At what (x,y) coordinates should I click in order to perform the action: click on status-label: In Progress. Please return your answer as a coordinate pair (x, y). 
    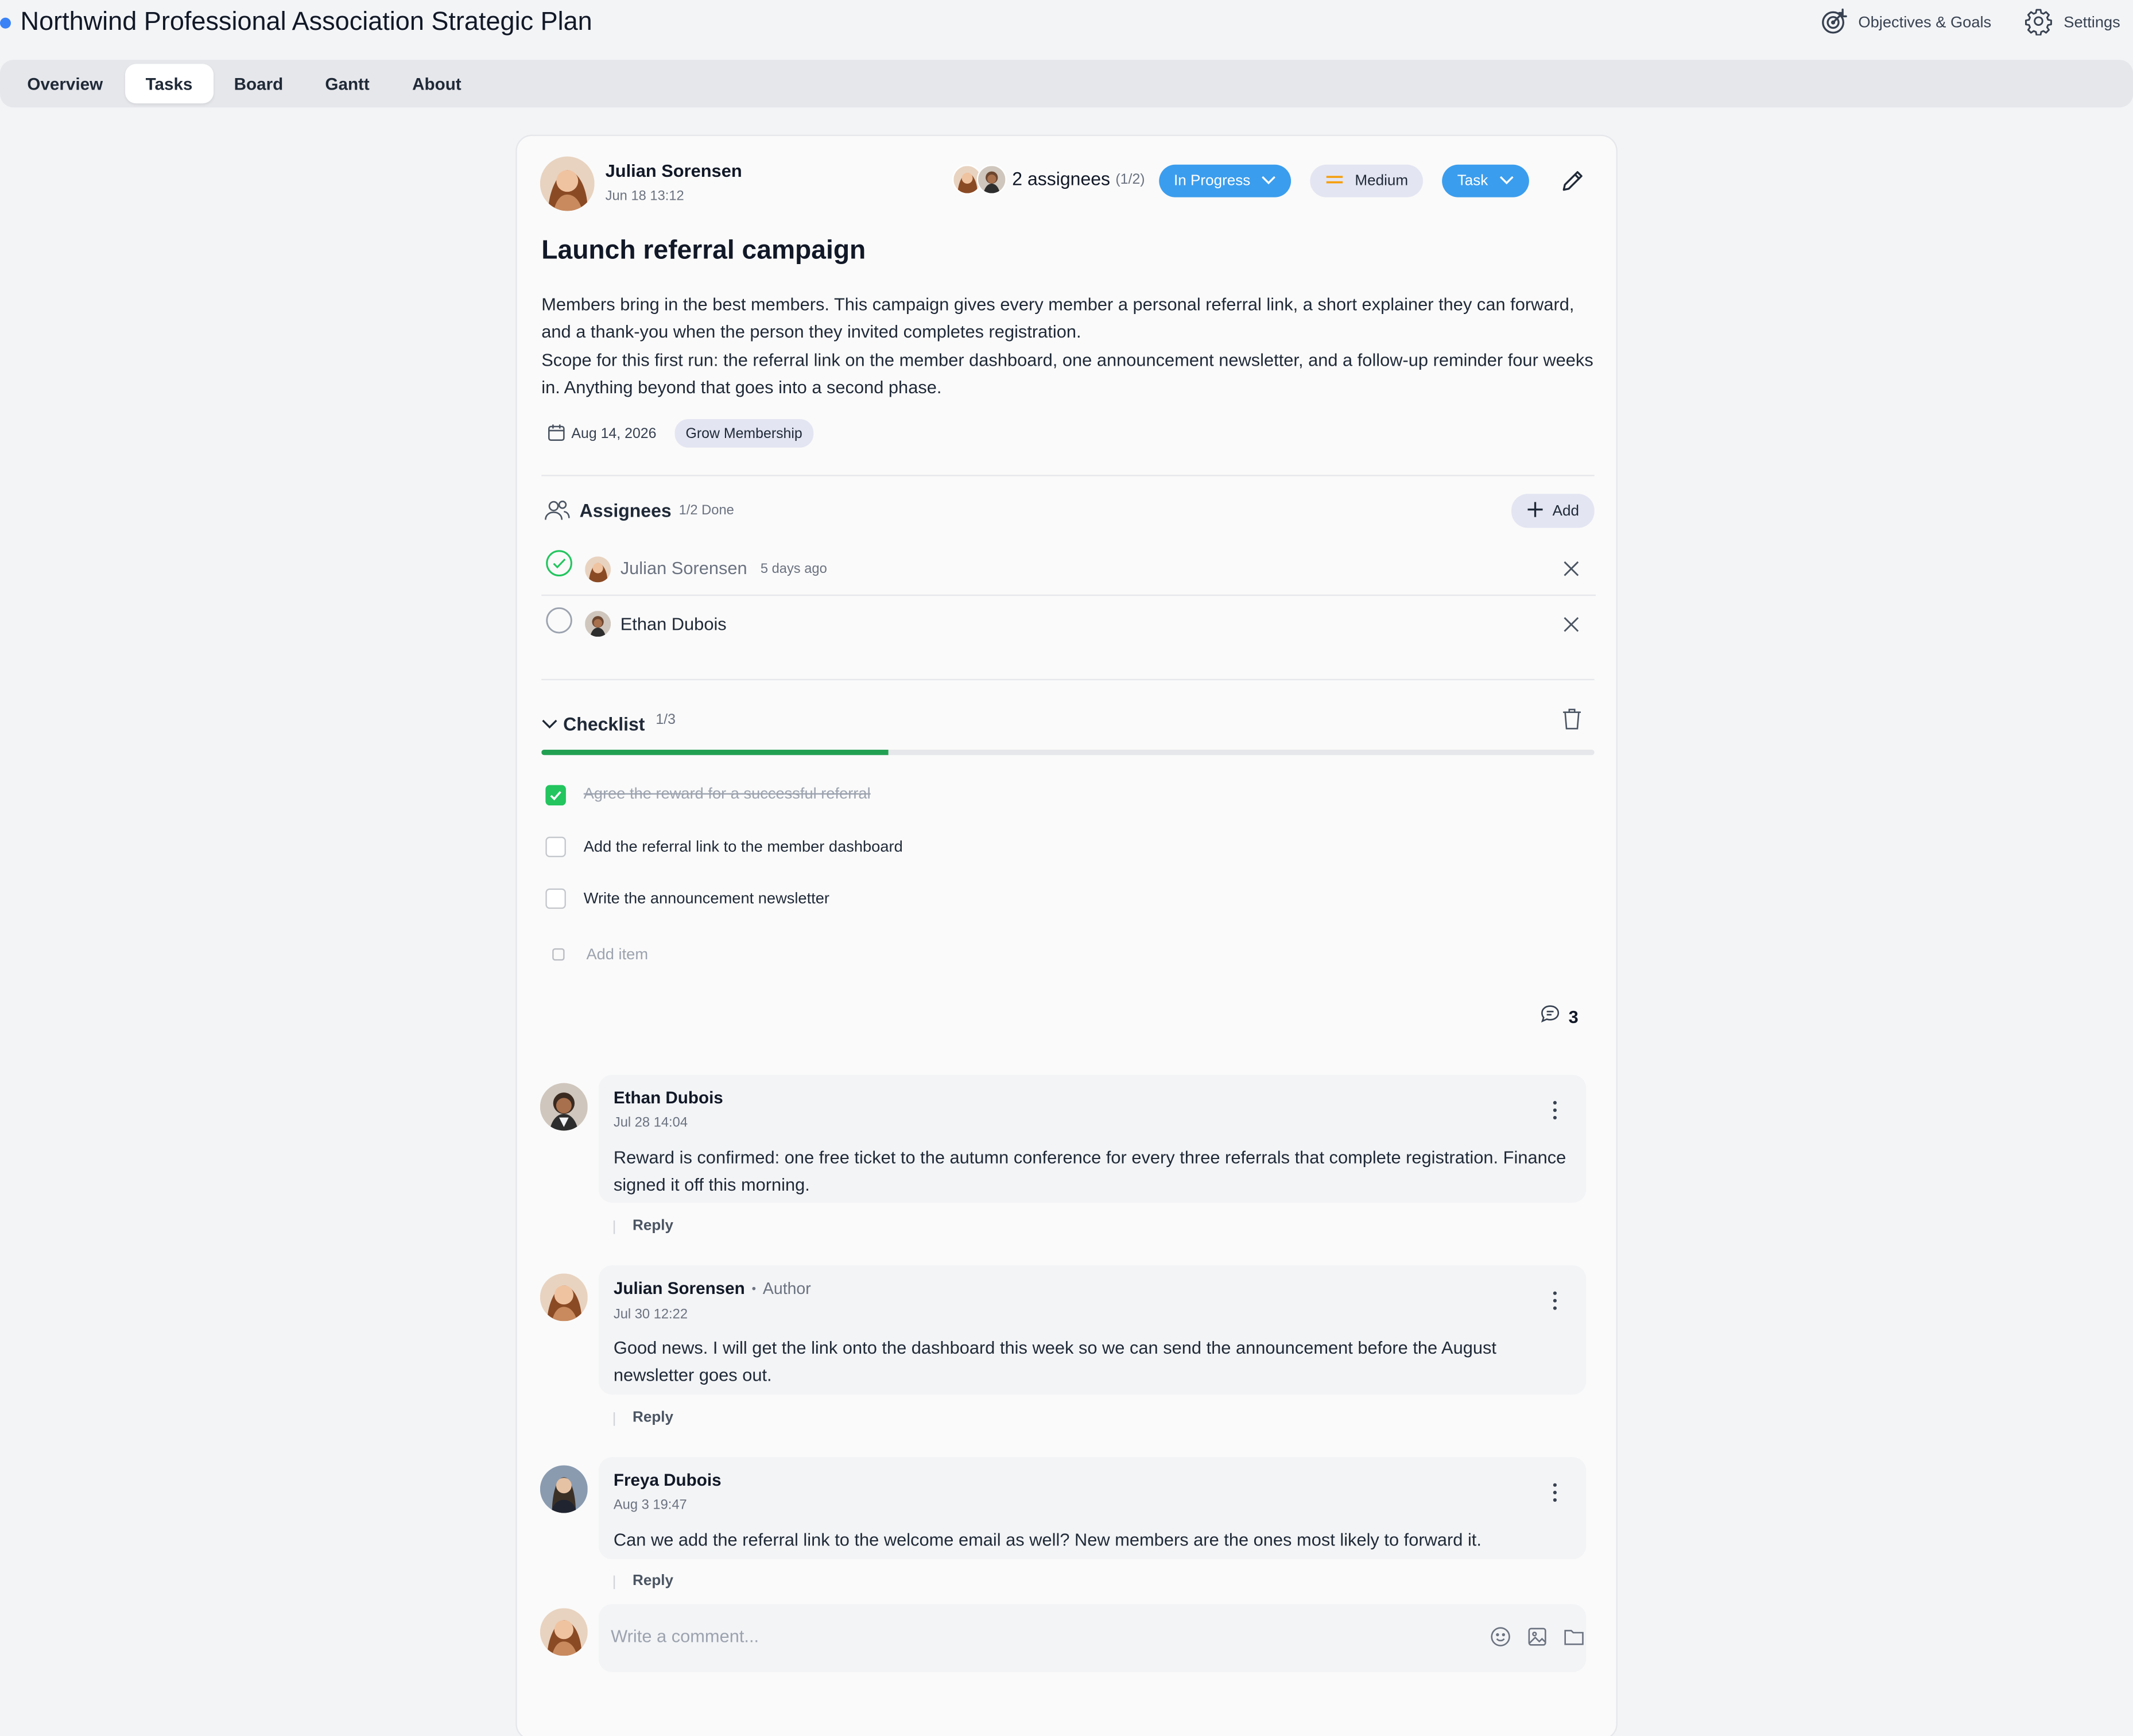
    Looking at the image, I should click on (1212, 180).